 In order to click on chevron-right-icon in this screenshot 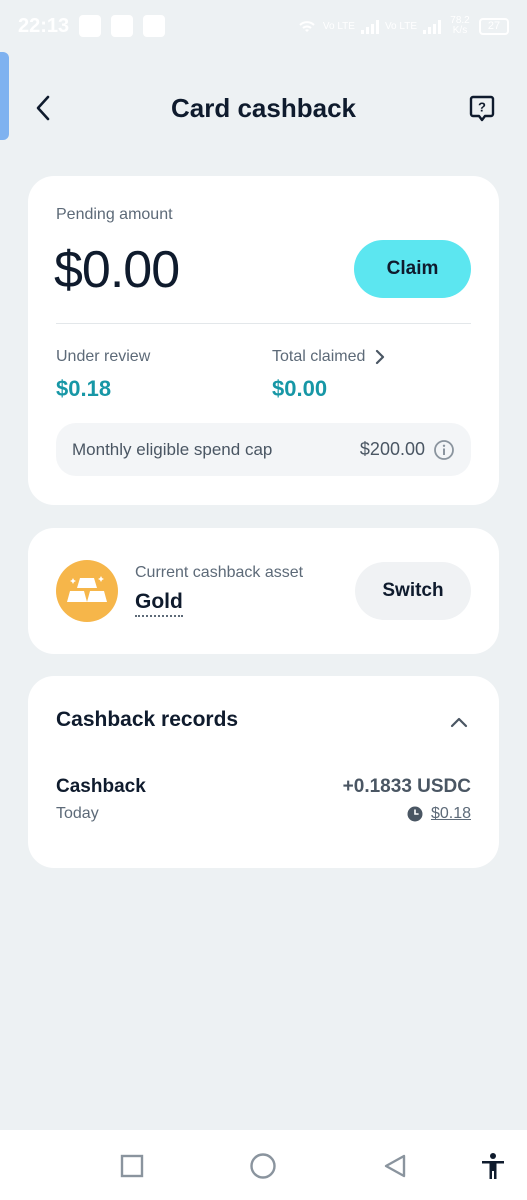, I will do `click(380, 357)`.